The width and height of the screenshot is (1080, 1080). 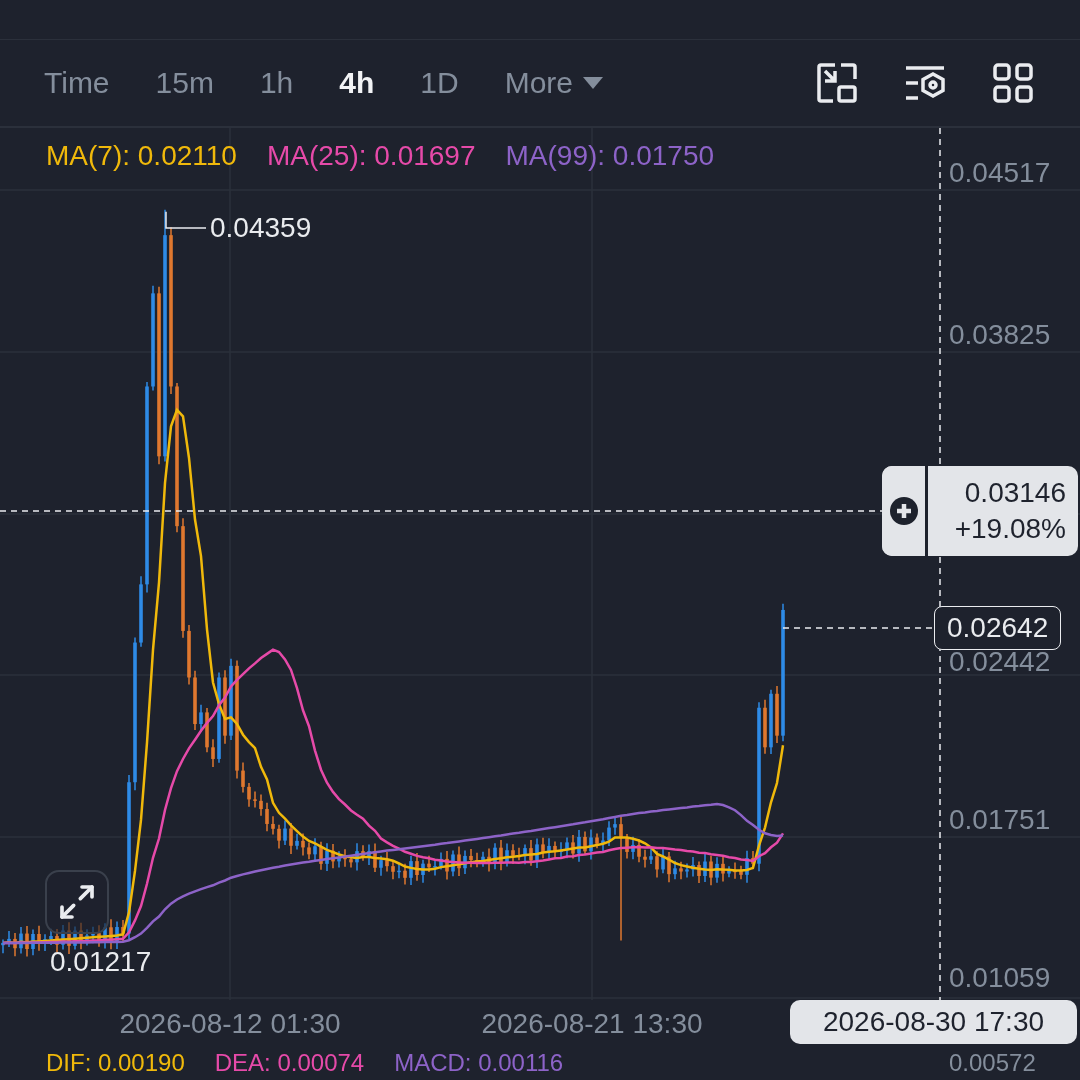 What do you see at coordinates (837, 83) in the screenshot?
I see `minimize-window-icon` at bounding box center [837, 83].